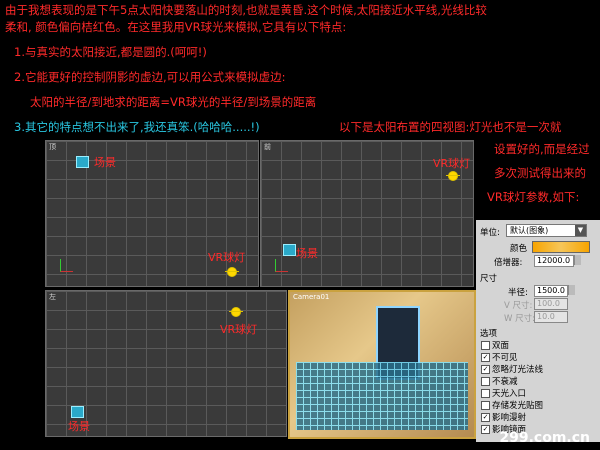 Image resolution: width=600 pixels, height=450 pixels. What do you see at coordinates (267, 147) in the screenshot?
I see `viewport-label: 前` at bounding box center [267, 147].